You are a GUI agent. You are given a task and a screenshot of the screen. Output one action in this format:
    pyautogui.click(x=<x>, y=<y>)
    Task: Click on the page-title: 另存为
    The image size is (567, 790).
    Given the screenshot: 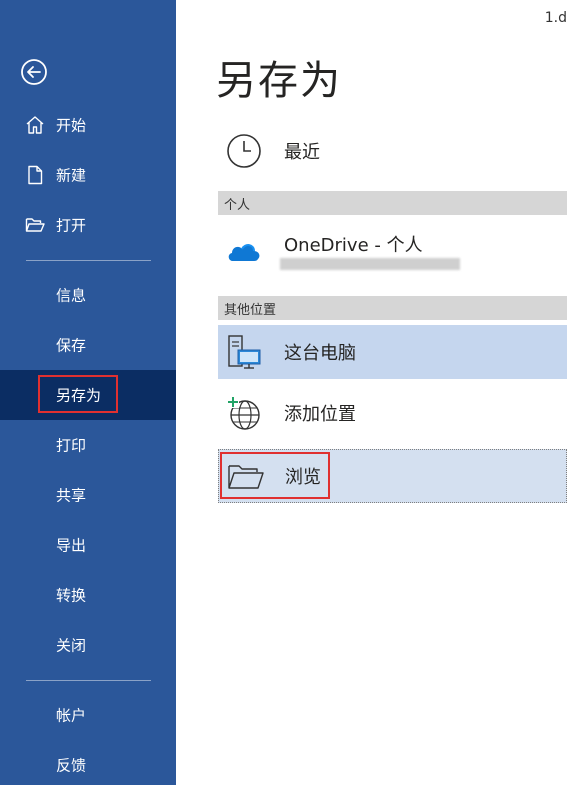 What is the action you would take?
    pyautogui.click(x=279, y=81)
    